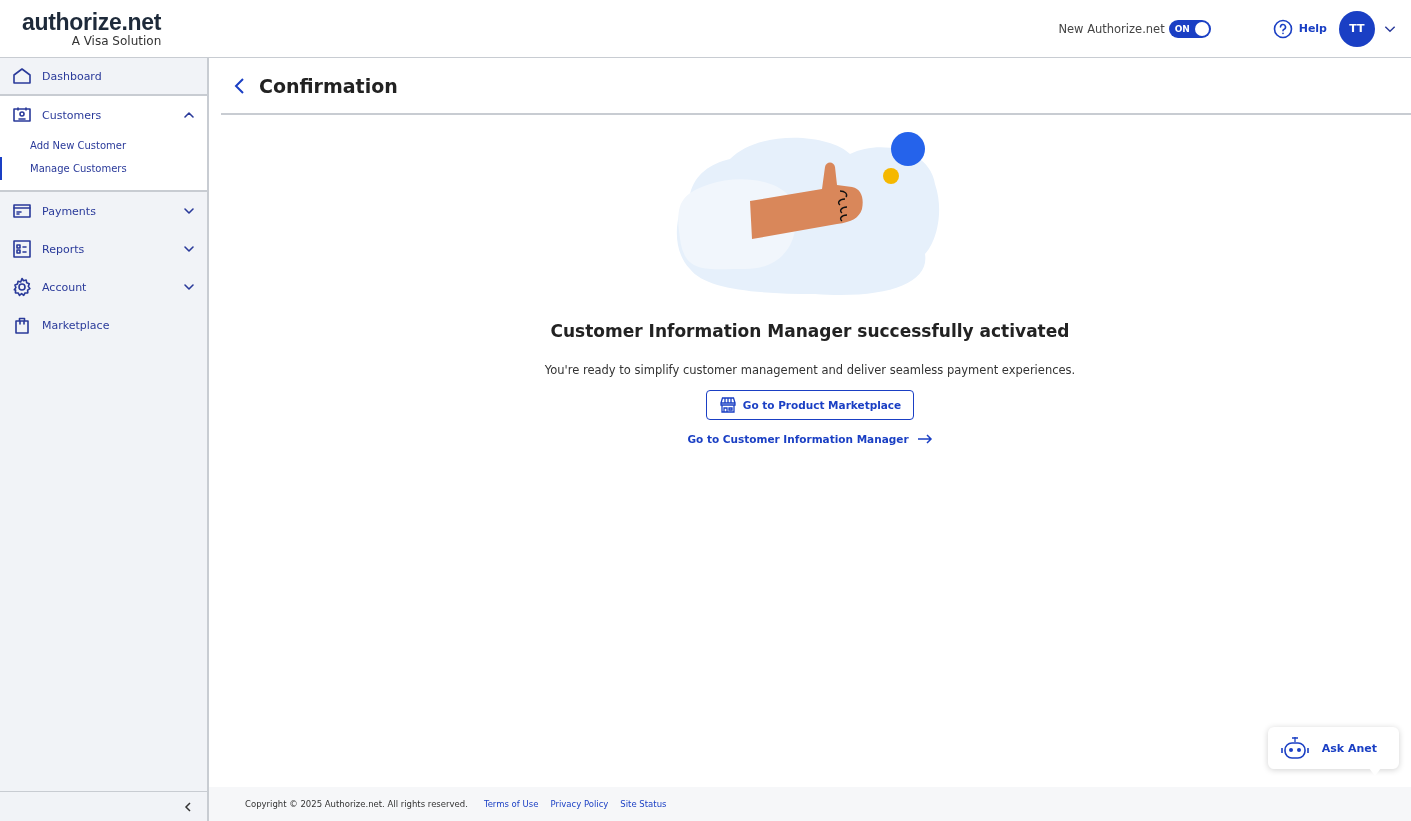 The width and height of the screenshot is (1411, 821). Describe the element at coordinates (579, 804) in the screenshot. I see `footer-link: Privacy Policy` at that location.